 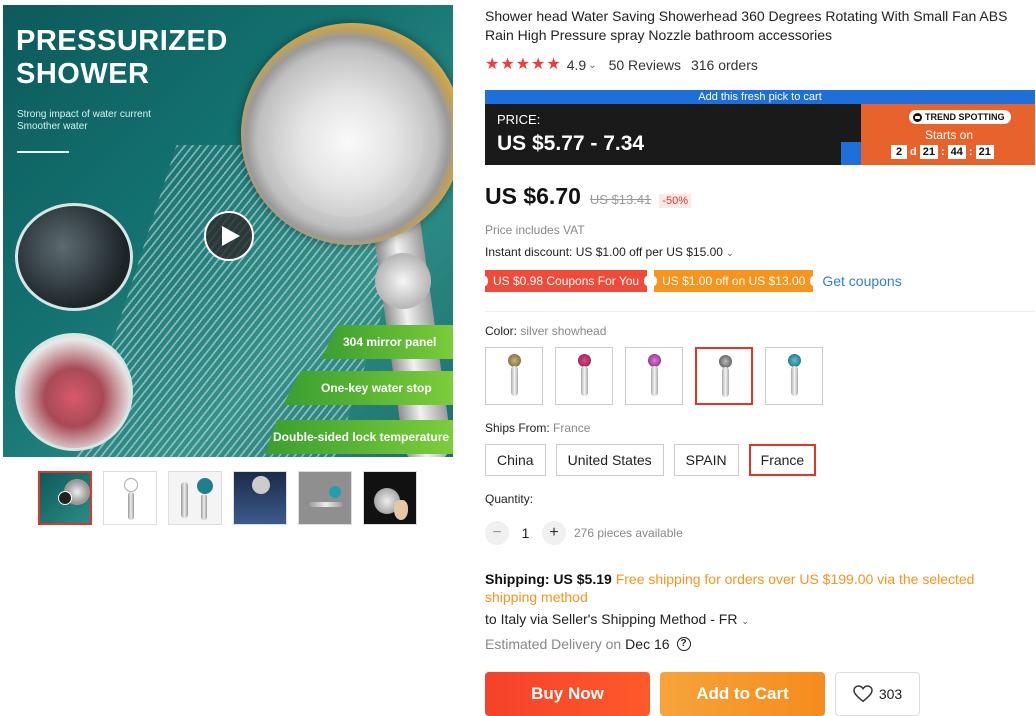 I want to click on trend-spotting-badge: TREND SPOTTING, so click(x=960, y=117).